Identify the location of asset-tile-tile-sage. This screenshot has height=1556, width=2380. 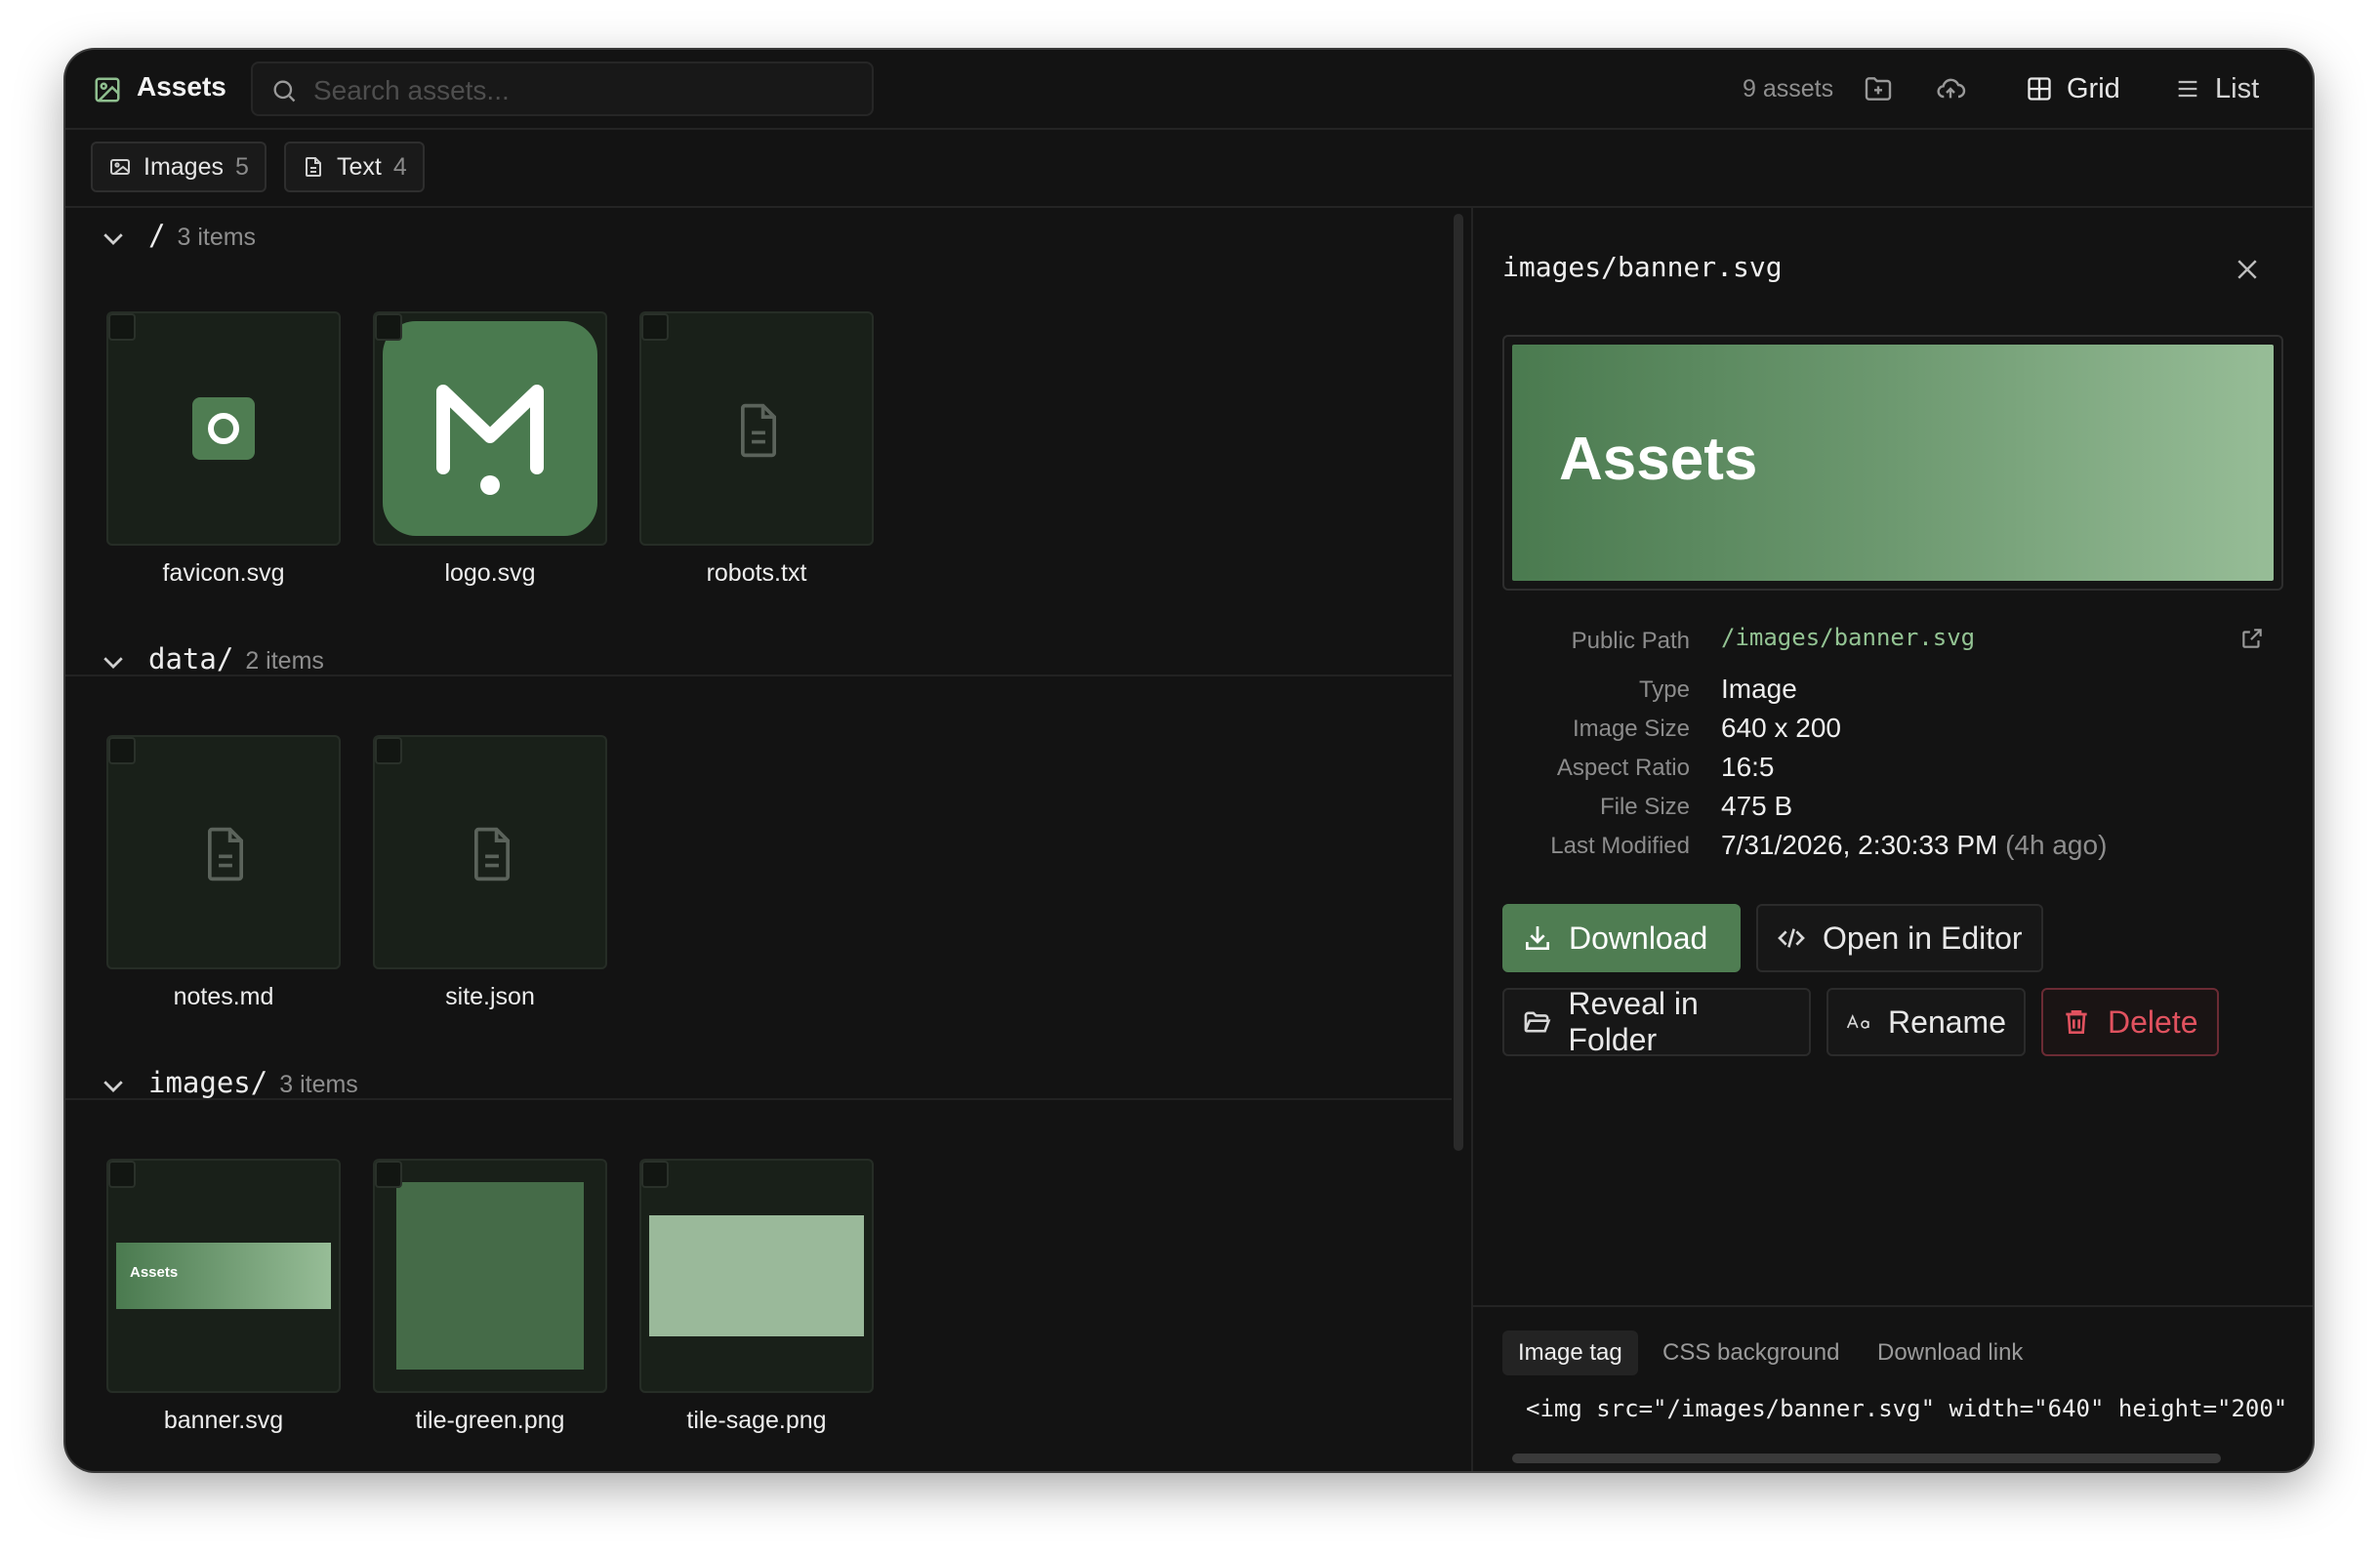
(756, 1276).